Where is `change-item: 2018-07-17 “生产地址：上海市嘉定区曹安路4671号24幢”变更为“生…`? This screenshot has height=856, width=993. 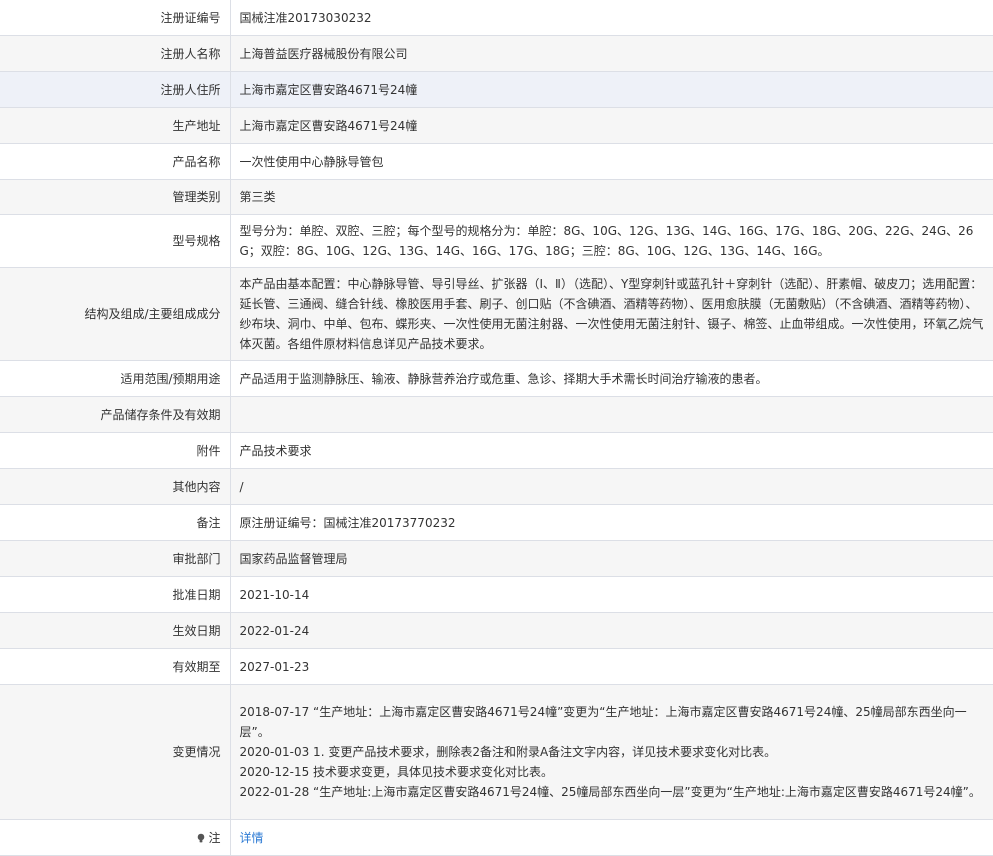 change-item: 2018-07-17 “生产地址：上海市嘉定区曹安路4671号24幢”变更为“生… is located at coordinates (603, 722).